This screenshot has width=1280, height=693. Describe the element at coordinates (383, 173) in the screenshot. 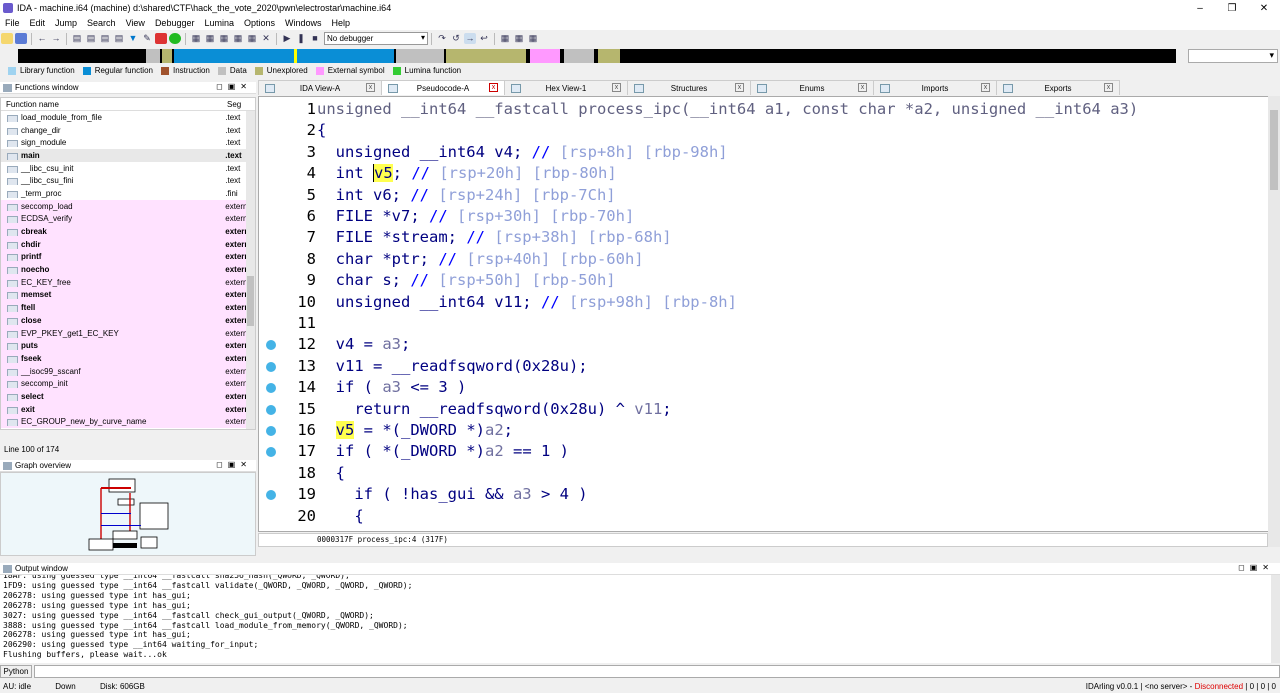

I see `cursor-variable: v5` at that location.